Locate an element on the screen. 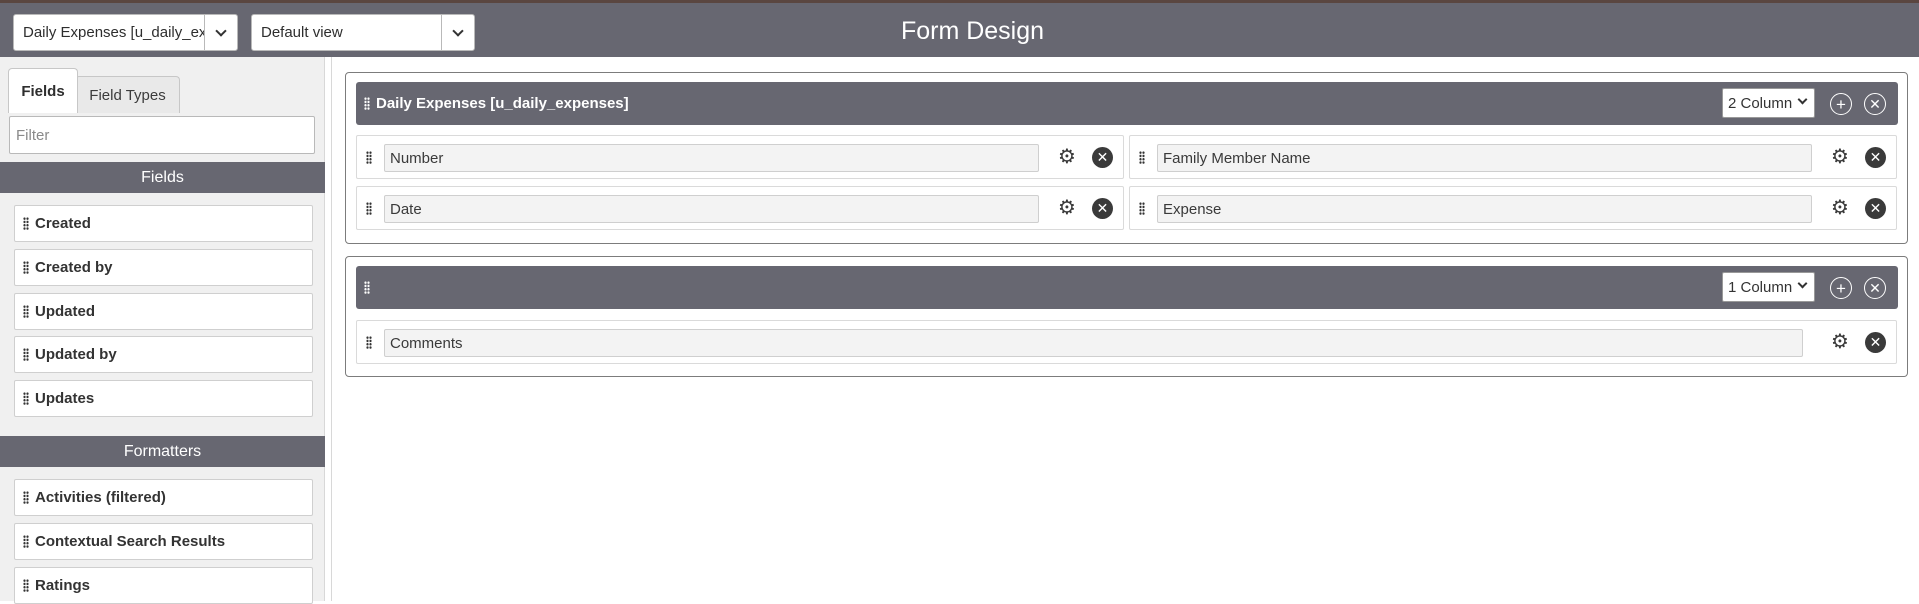 This screenshot has height=604, width=1919. column-select-value: 1 Column is located at coordinates (1760, 287).